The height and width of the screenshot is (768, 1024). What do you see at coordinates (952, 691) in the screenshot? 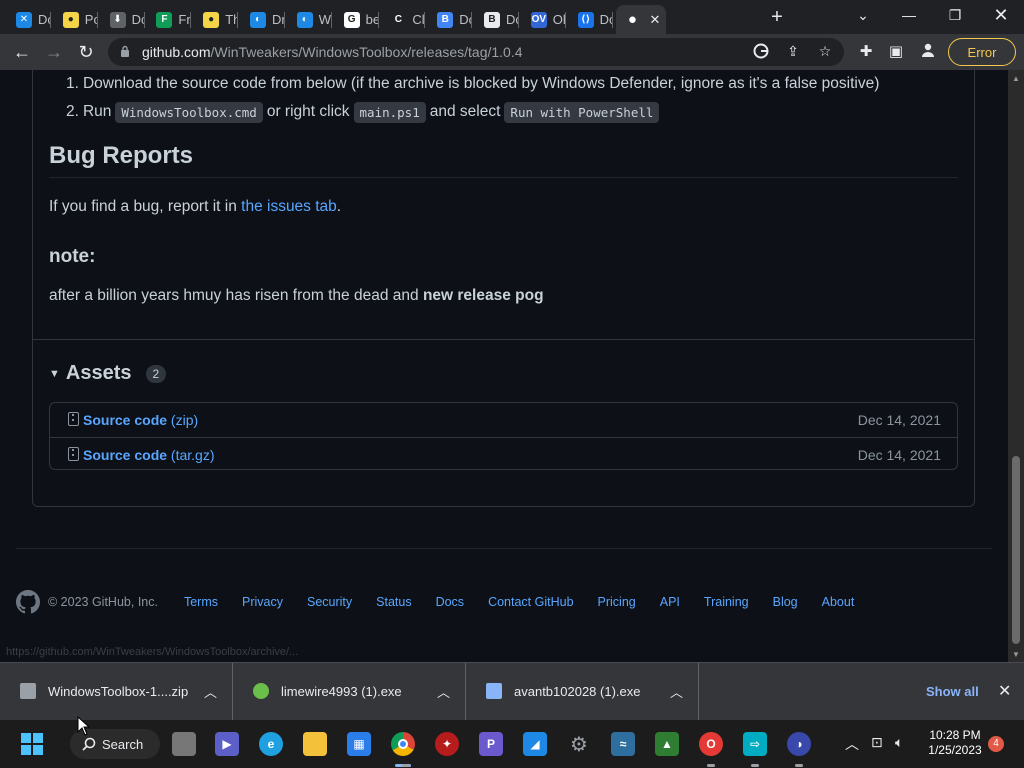
I see `show-all-downloads-button: Show all` at bounding box center [952, 691].